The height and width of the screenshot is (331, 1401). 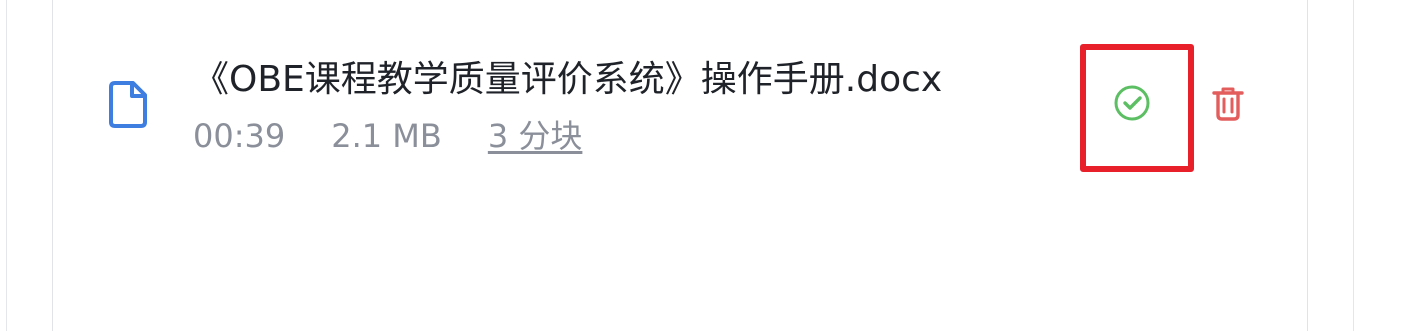 What do you see at coordinates (1377, 165) in the screenshot?
I see `right-edge-panel` at bounding box center [1377, 165].